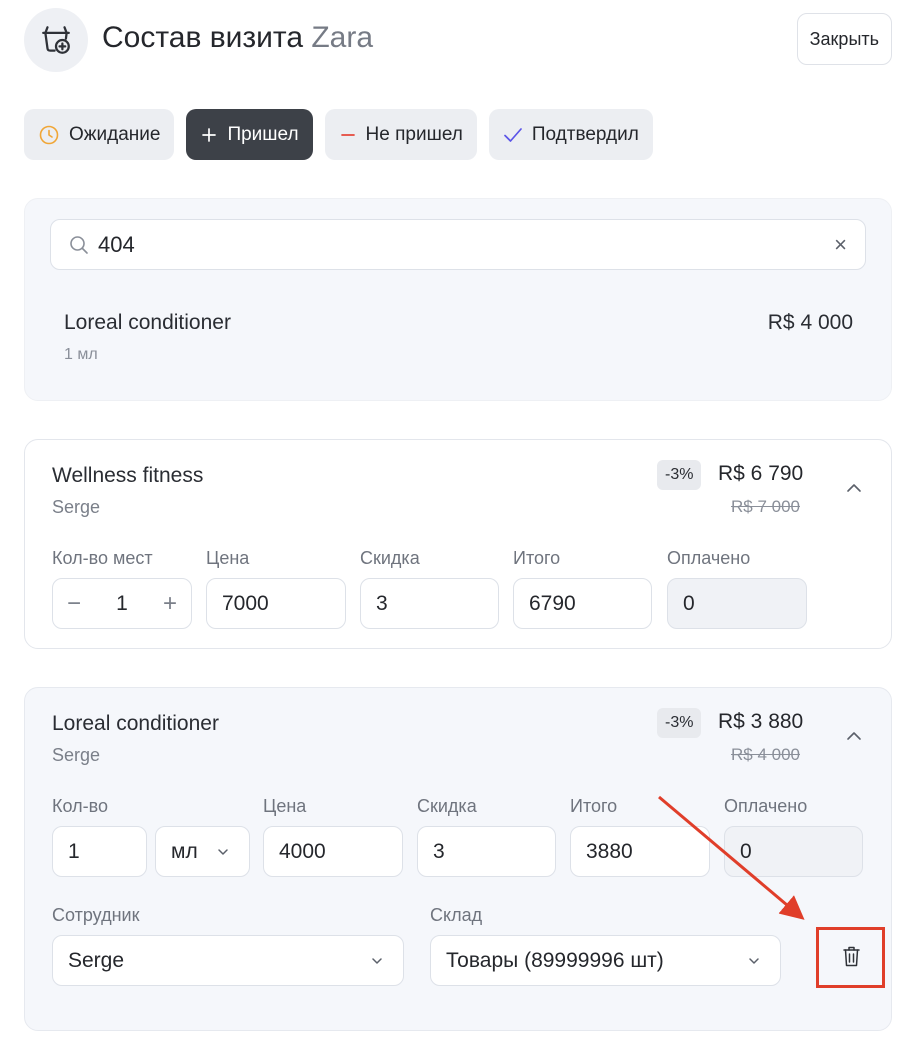 Image resolution: width=912 pixels, height=1056 pixels. I want to click on status-no-show-label: Не пришел, so click(414, 134).